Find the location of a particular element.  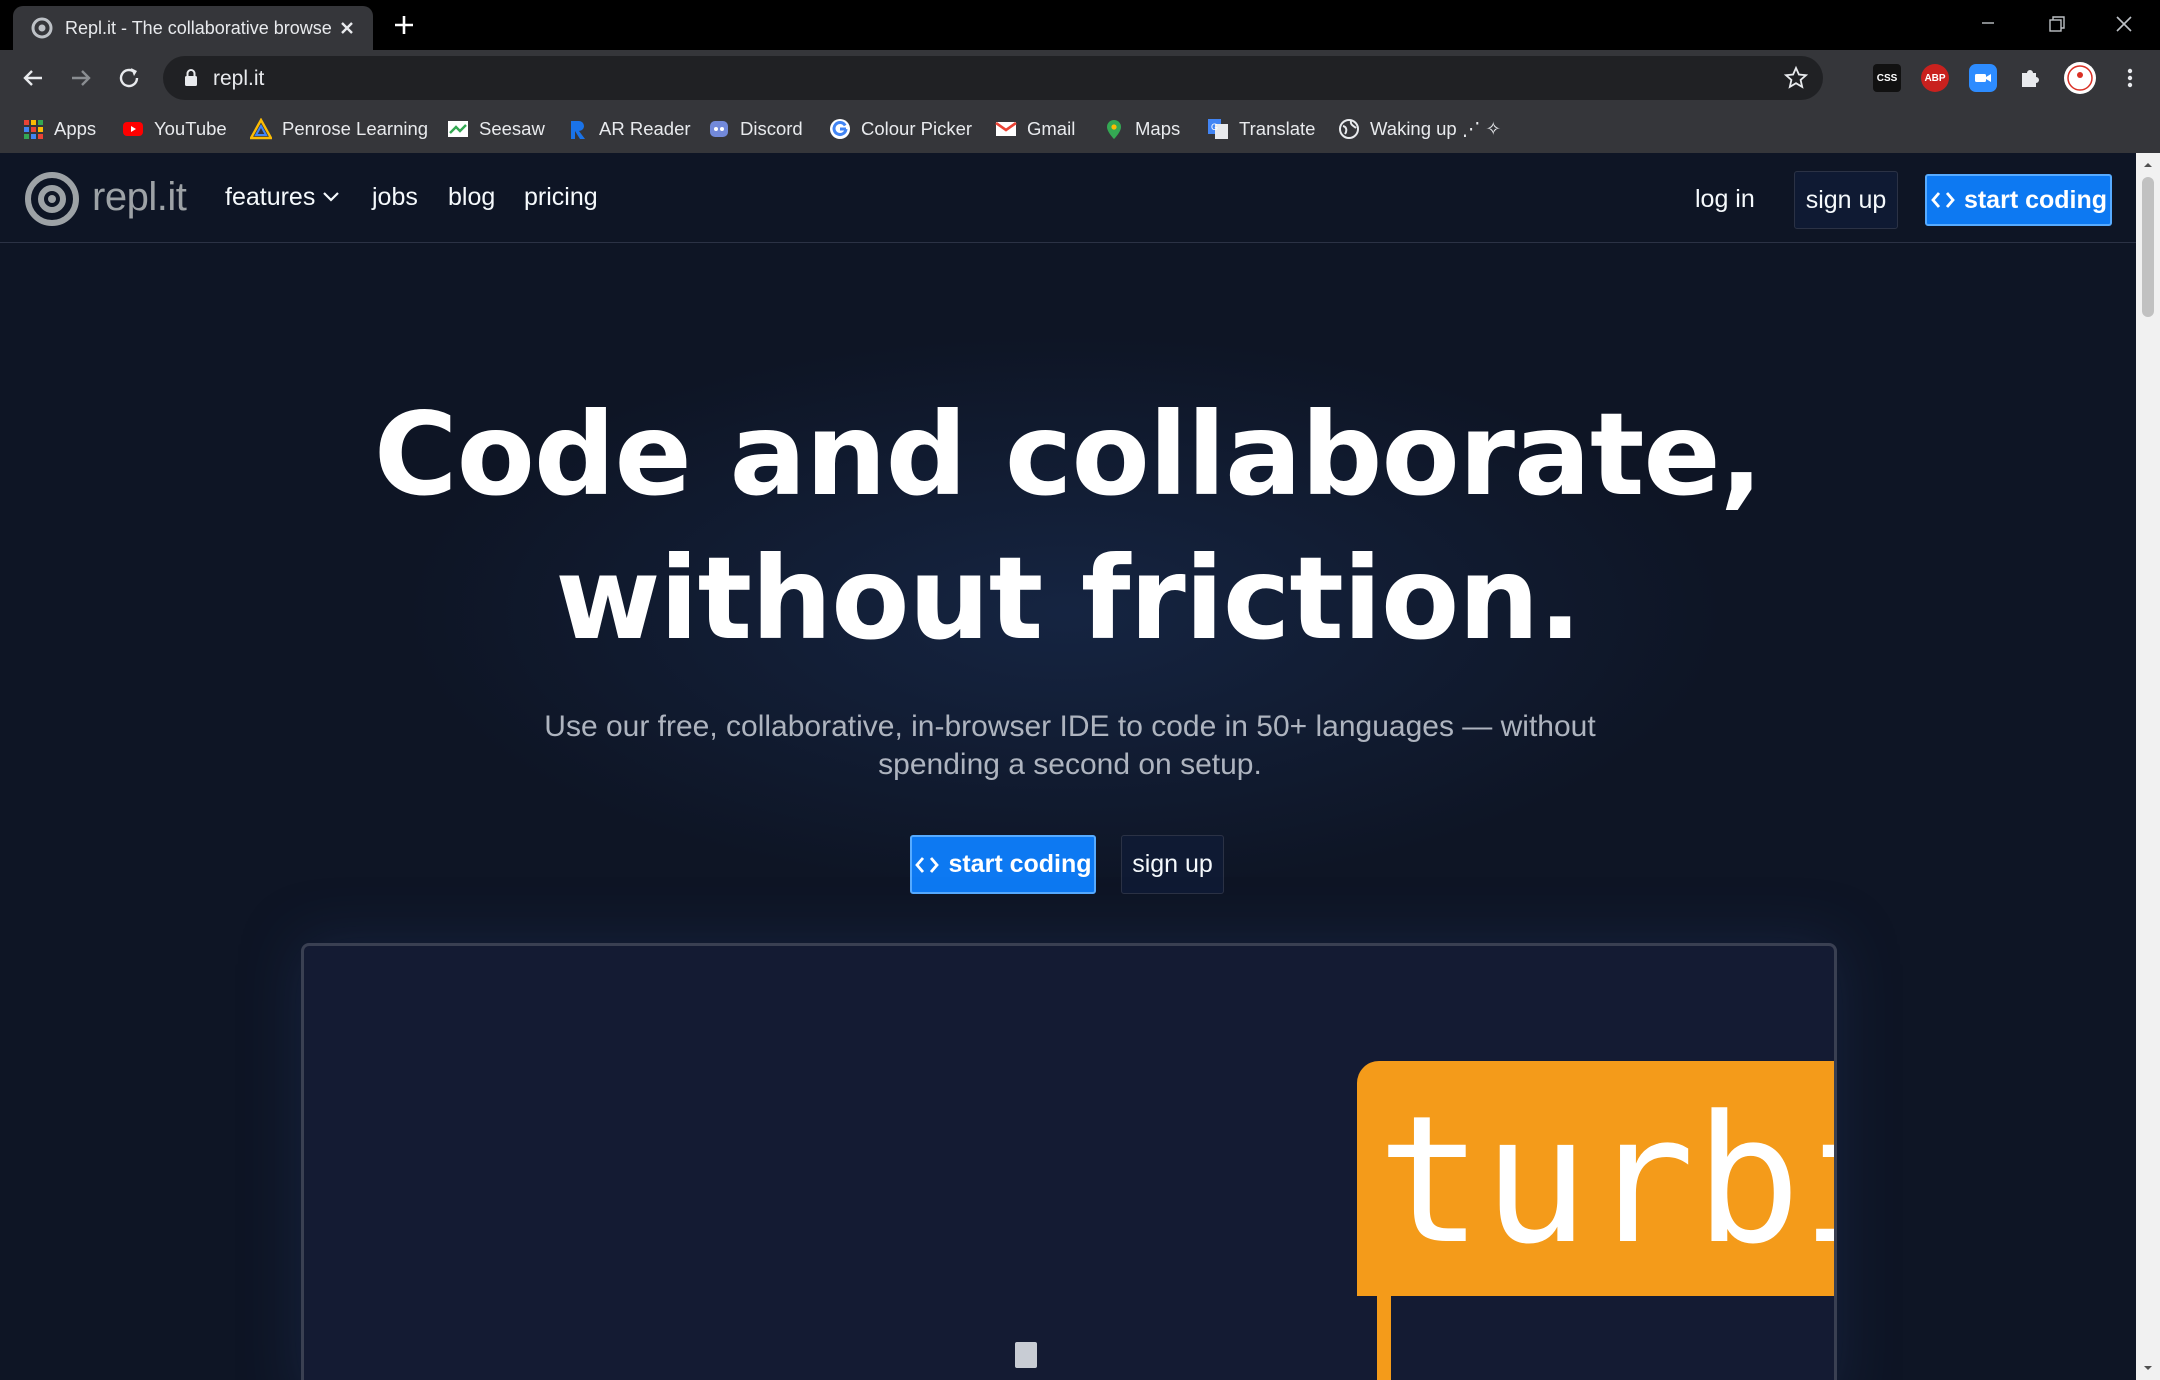

bookmark-discord: Discord is located at coordinates (755, 129).